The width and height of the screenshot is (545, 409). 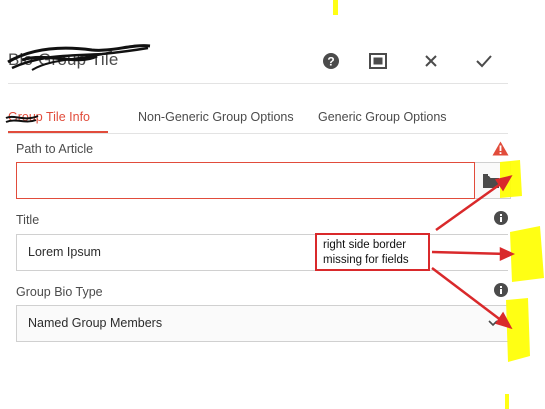 What do you see at coordinates (365, 245) in the screenshot?
I see `annotation-text-line1: right side border` at bounding box center [365, 245].